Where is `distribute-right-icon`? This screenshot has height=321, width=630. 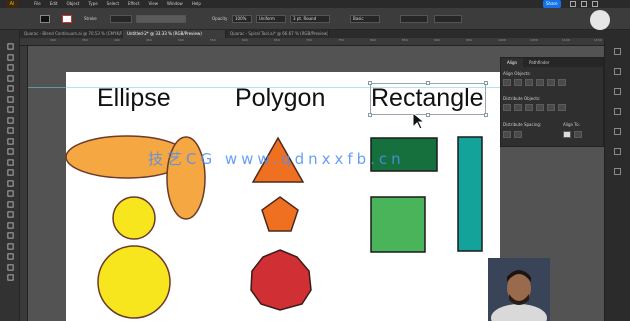
distribute-right-icon is located at coordinates (562, 107).